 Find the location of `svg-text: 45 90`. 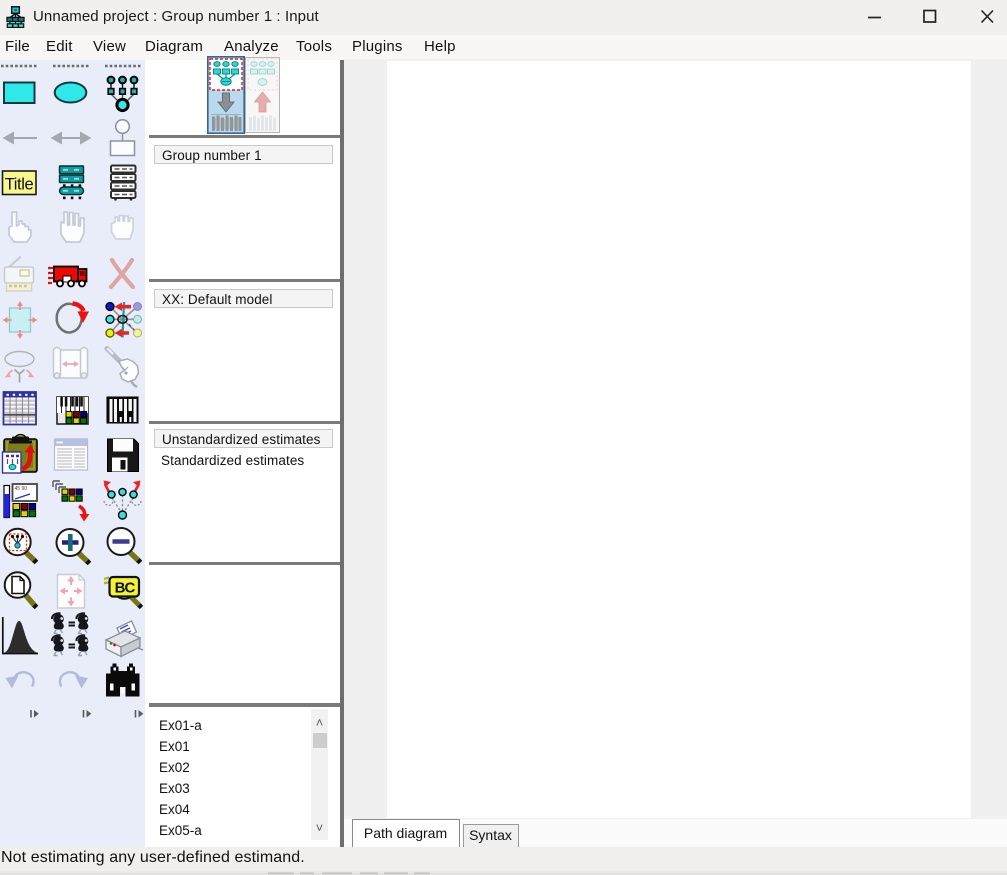

svg-text: 45 90 is located at coordinates (21, 489).